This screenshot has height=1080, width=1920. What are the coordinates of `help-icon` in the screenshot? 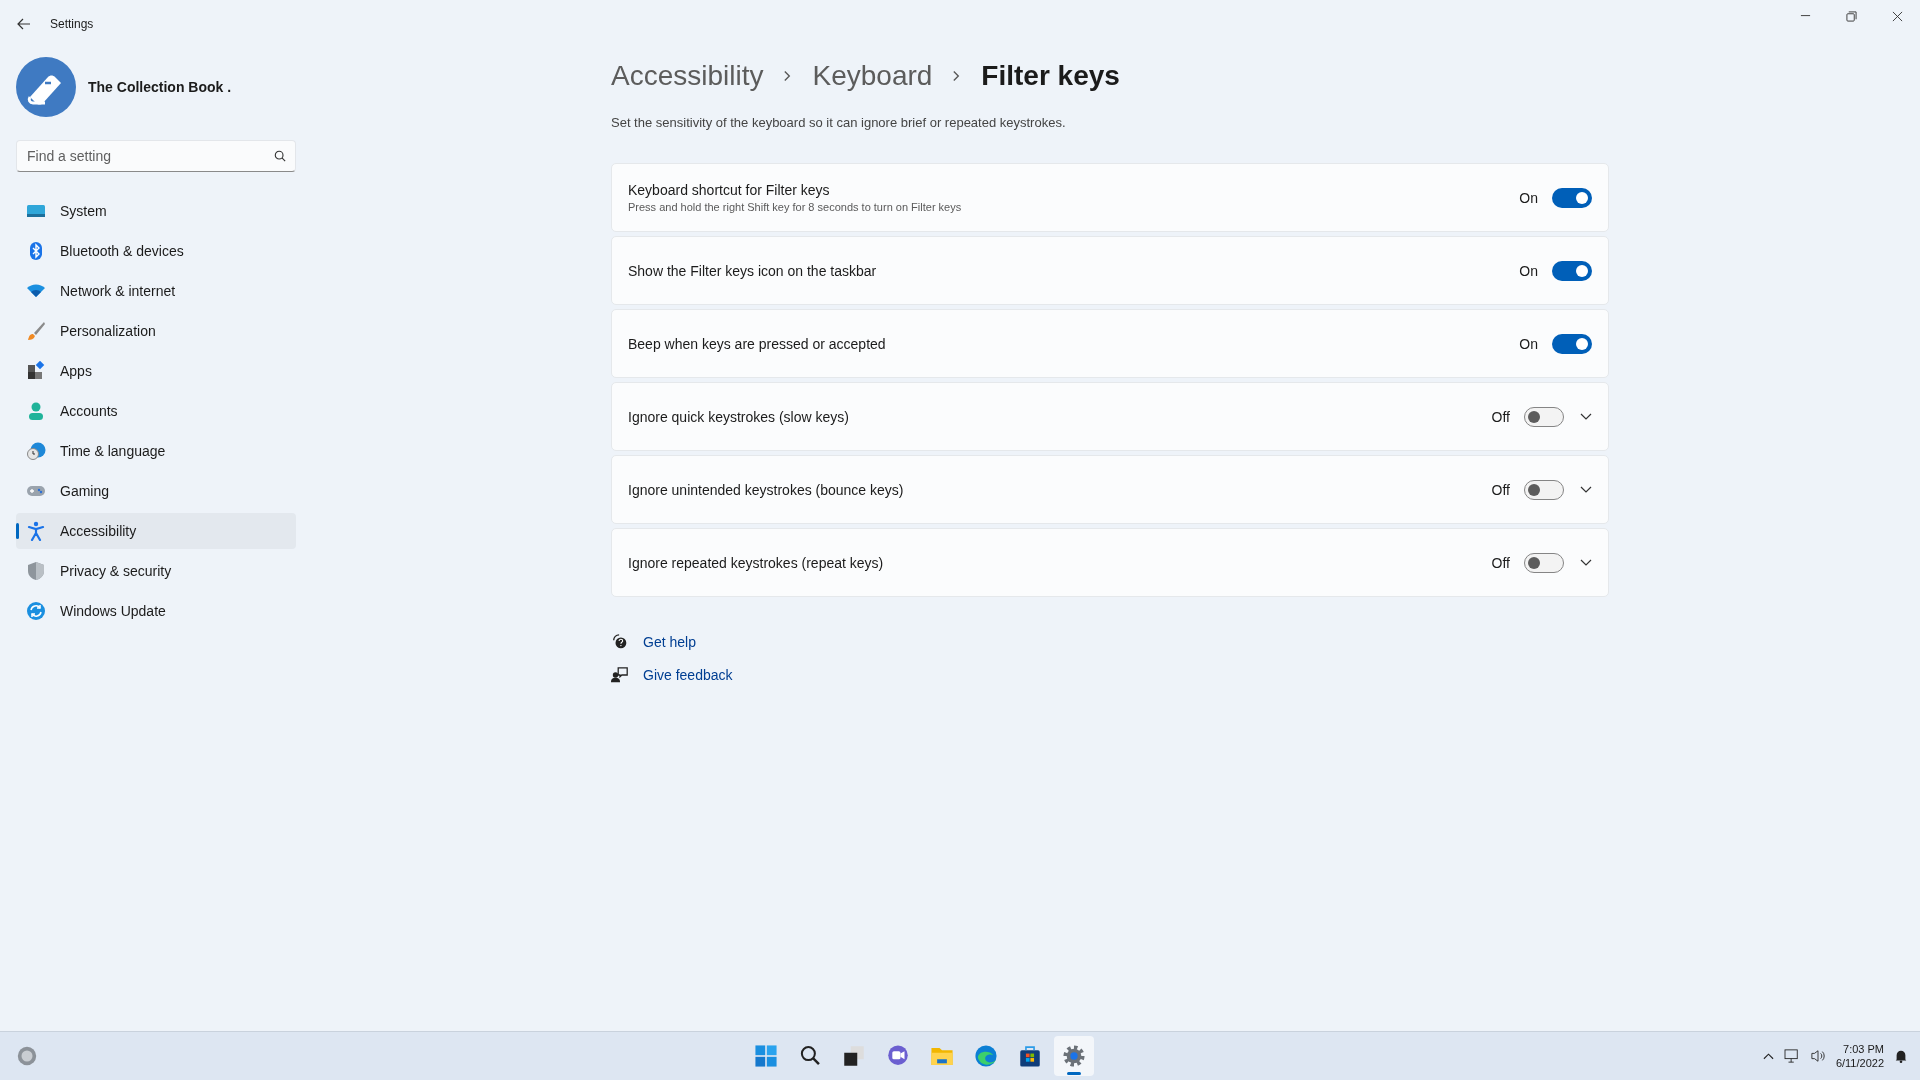 It's located at (620, 642).